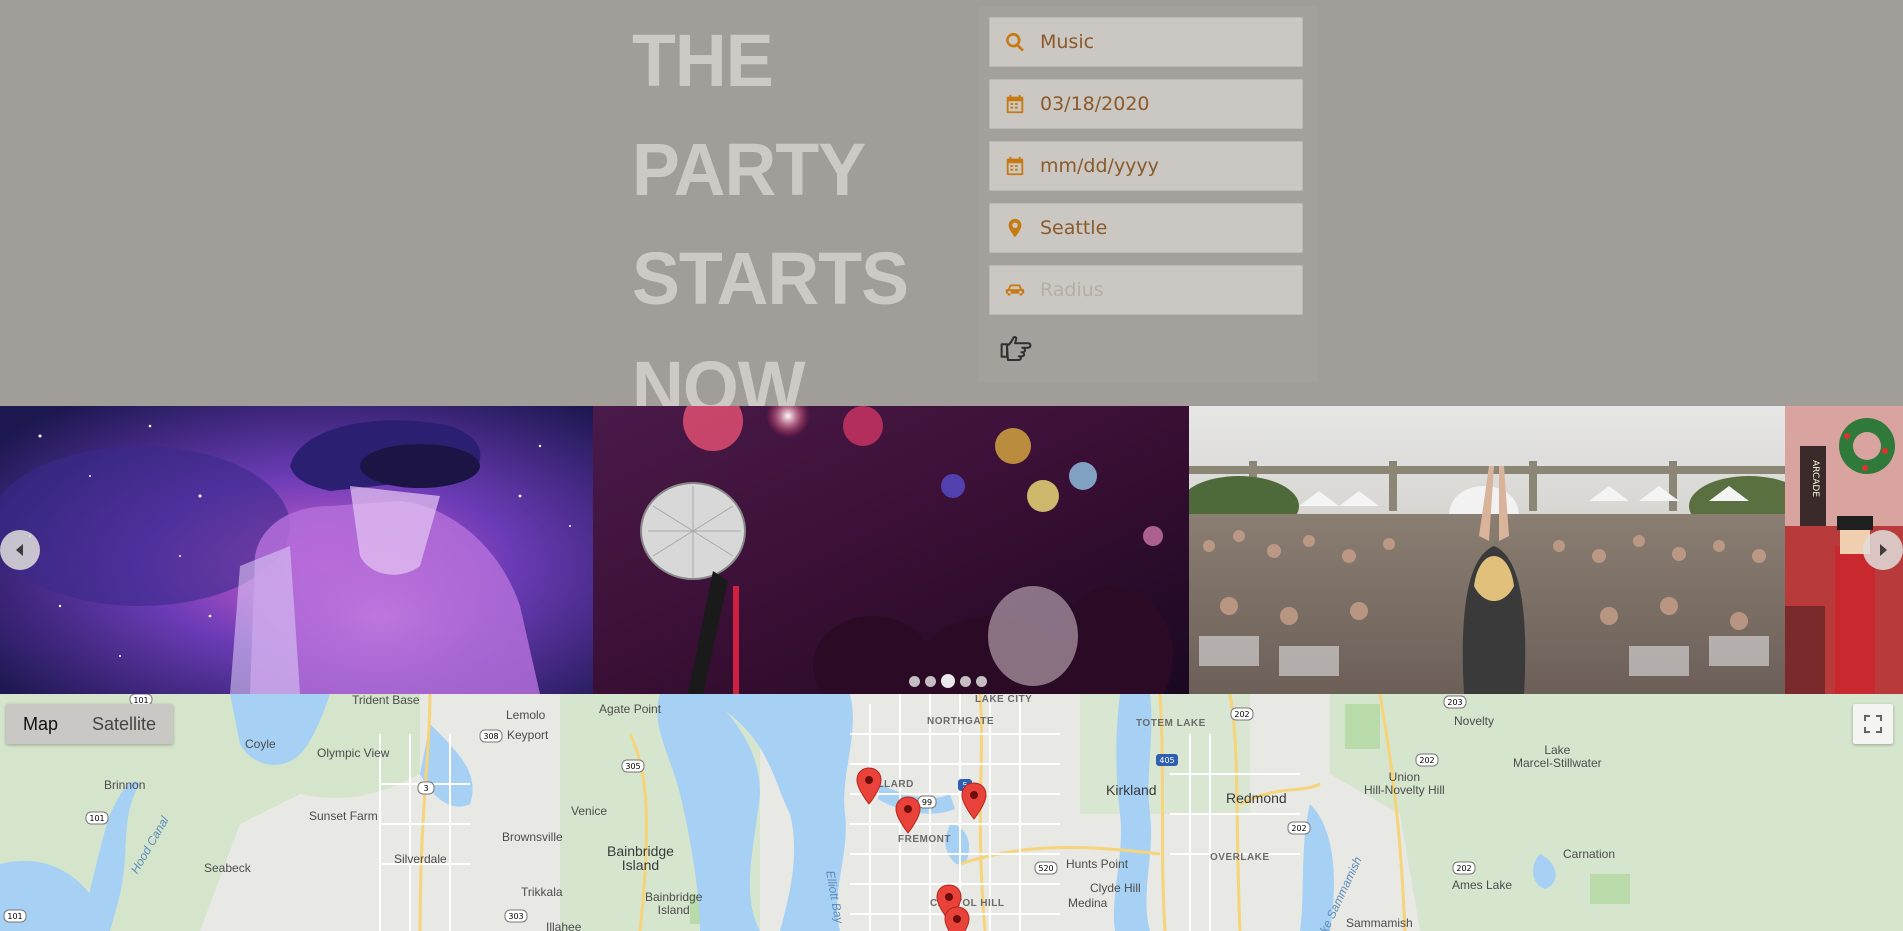  What do you see at coordinates (1148, 194) in the screenshot?
I see `search-form` at bounding box center [1148, 194].